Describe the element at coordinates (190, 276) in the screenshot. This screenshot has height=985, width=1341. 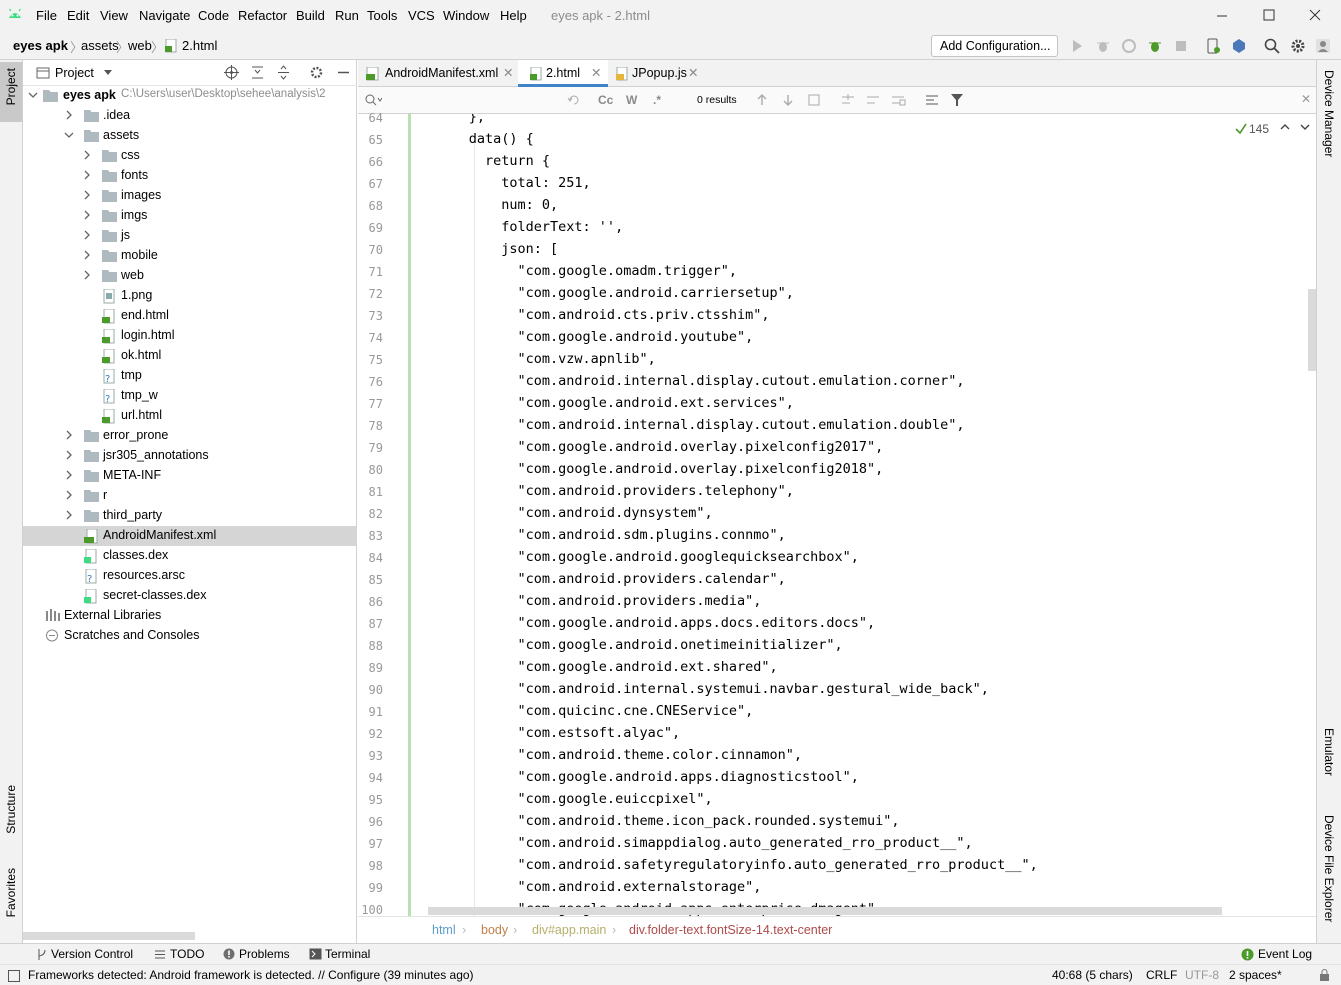
I see `tree-item-folder-web: web` at that location.